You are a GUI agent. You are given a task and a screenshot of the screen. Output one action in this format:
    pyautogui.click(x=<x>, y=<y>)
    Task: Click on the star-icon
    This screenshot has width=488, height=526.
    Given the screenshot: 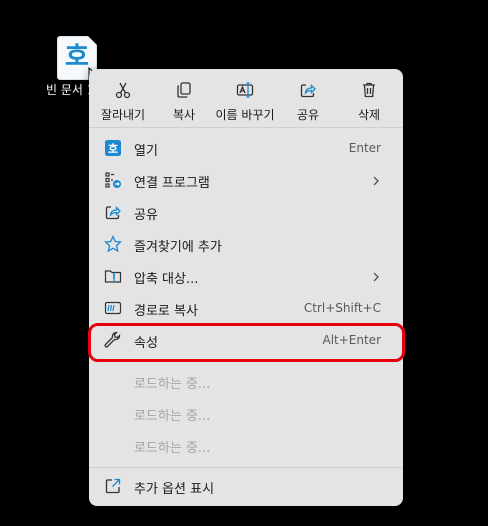 What is the action you would take?
    pyautogui.click(x=113, y=244)
    